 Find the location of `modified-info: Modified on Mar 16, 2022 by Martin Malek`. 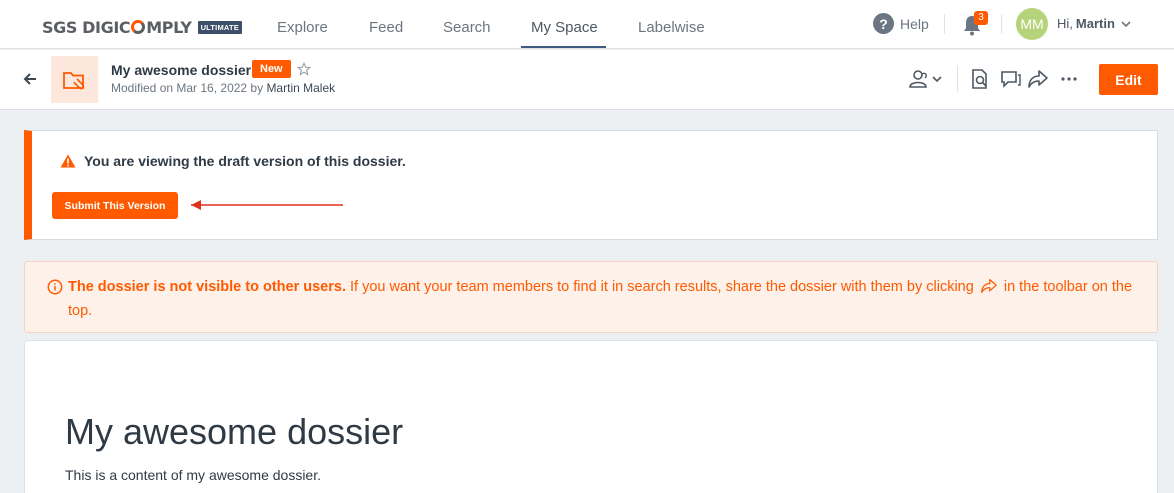

modified-info: Modified on Mar 16, 2022 by Martin Malek is located at coordinates (223, 88).